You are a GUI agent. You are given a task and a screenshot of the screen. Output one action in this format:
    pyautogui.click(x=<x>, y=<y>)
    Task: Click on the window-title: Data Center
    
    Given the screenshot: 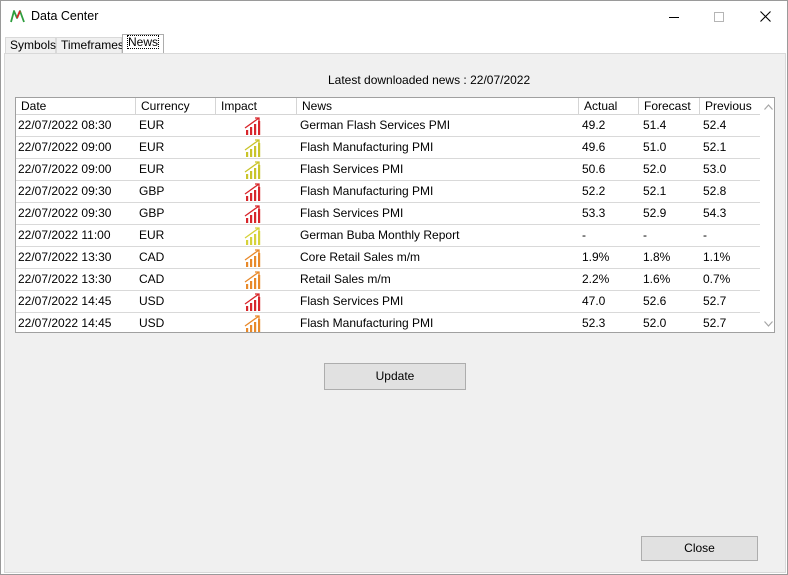 What is the action you would take?
    pyautogui.click(x=65, y=16)
    